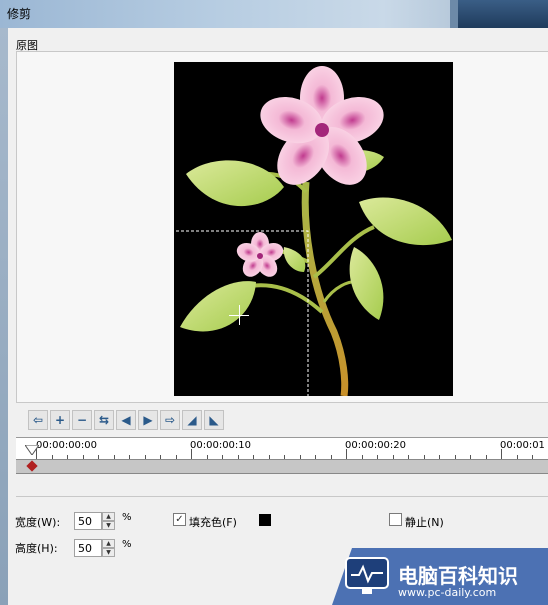 The width and height of the screenshot is (548, 605). Describe the element at coordinates (221, 445) in the screenshot. I see `timecode-label: 00:00:00:10` at that location.